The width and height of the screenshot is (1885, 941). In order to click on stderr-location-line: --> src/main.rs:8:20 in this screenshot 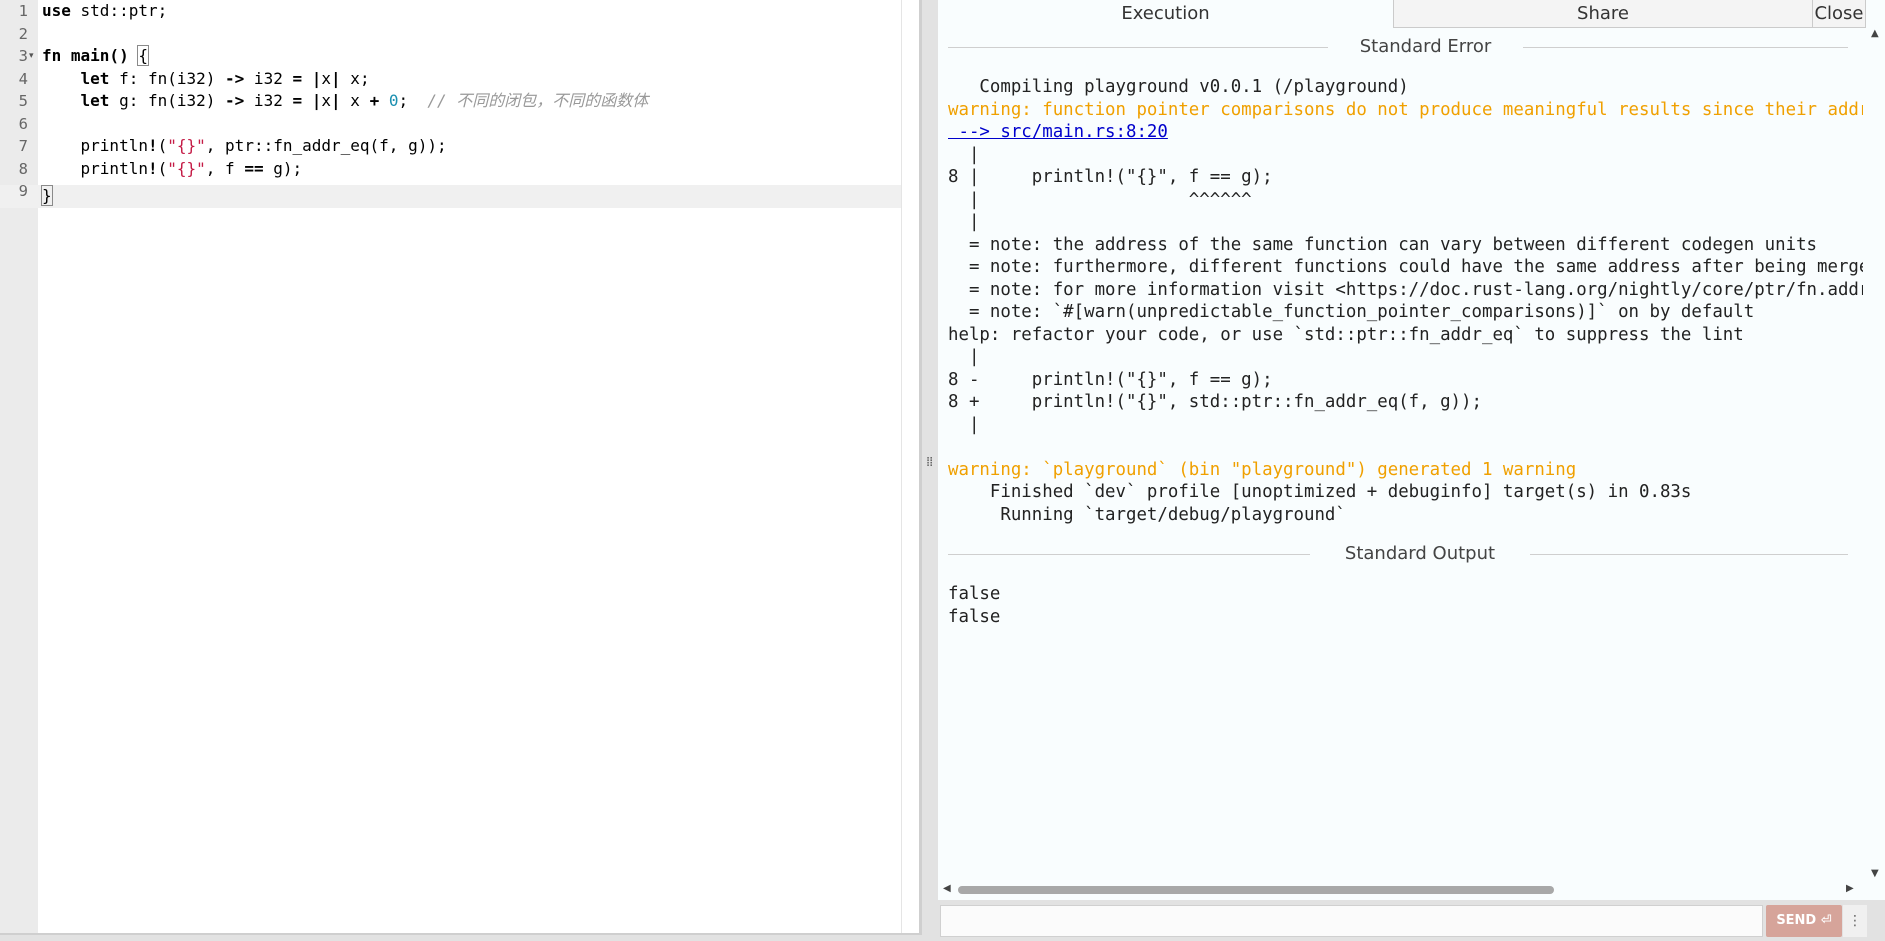, I will do `click(1405, 132)`.